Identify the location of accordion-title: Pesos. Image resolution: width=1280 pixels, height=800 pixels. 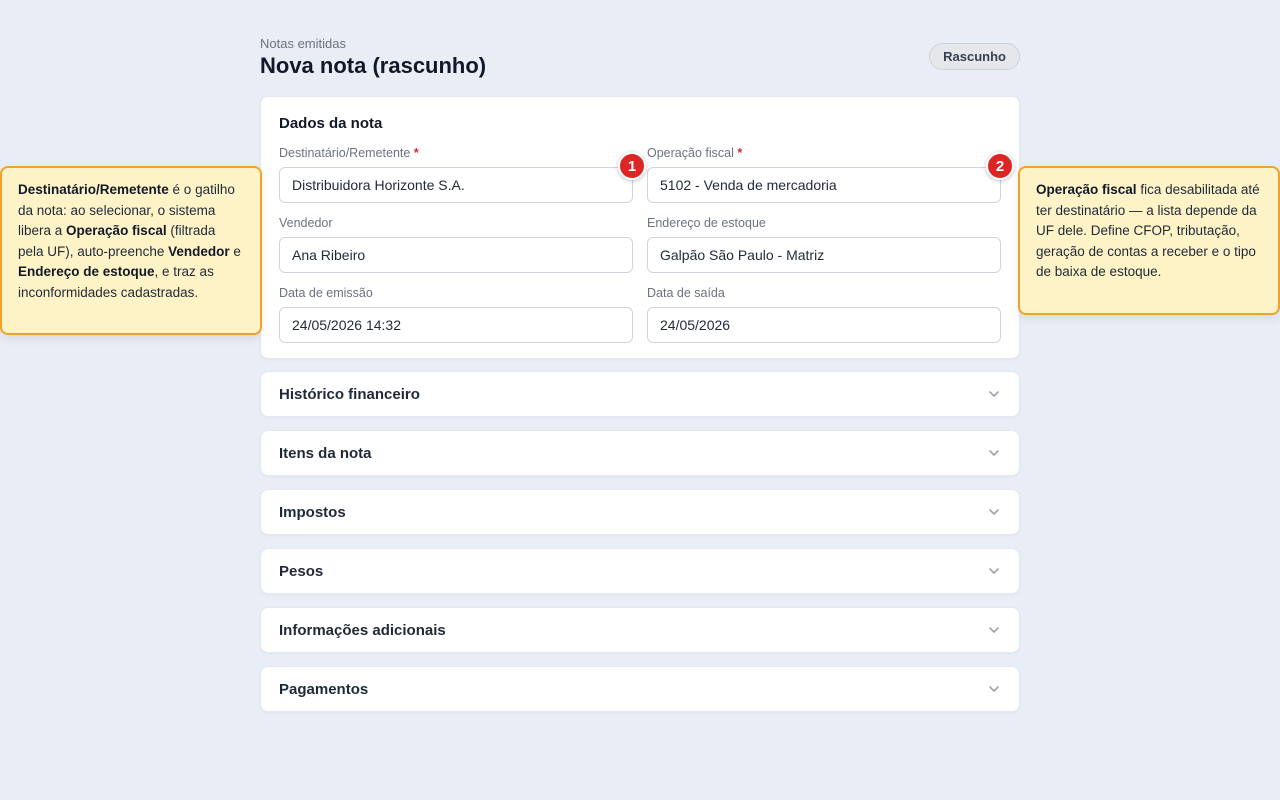
(301, 571).